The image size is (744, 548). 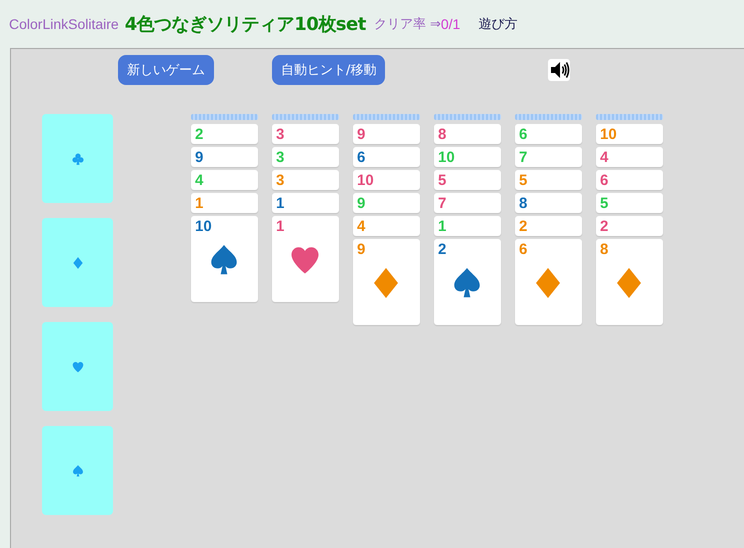 What do you see at coordinates (64, 24) in the screenshot?
I see `site-name: ColorLinkSolitaire` at bounding box center [64, 24].